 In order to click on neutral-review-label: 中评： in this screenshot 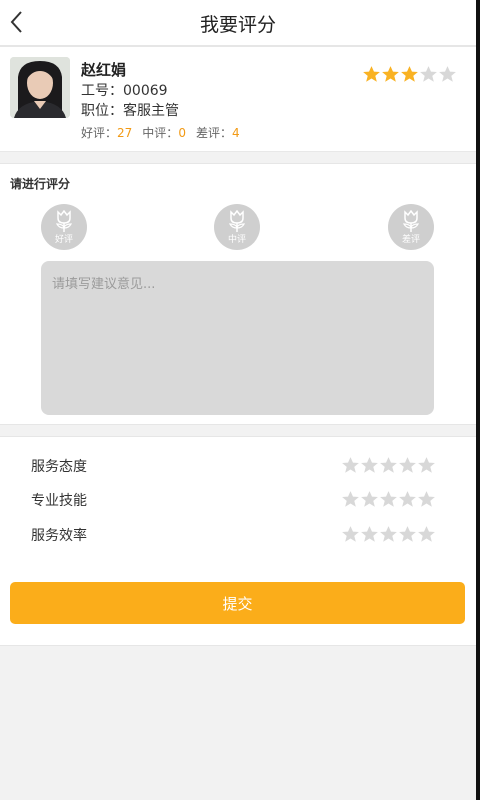, I will do `click(160, 133)`.